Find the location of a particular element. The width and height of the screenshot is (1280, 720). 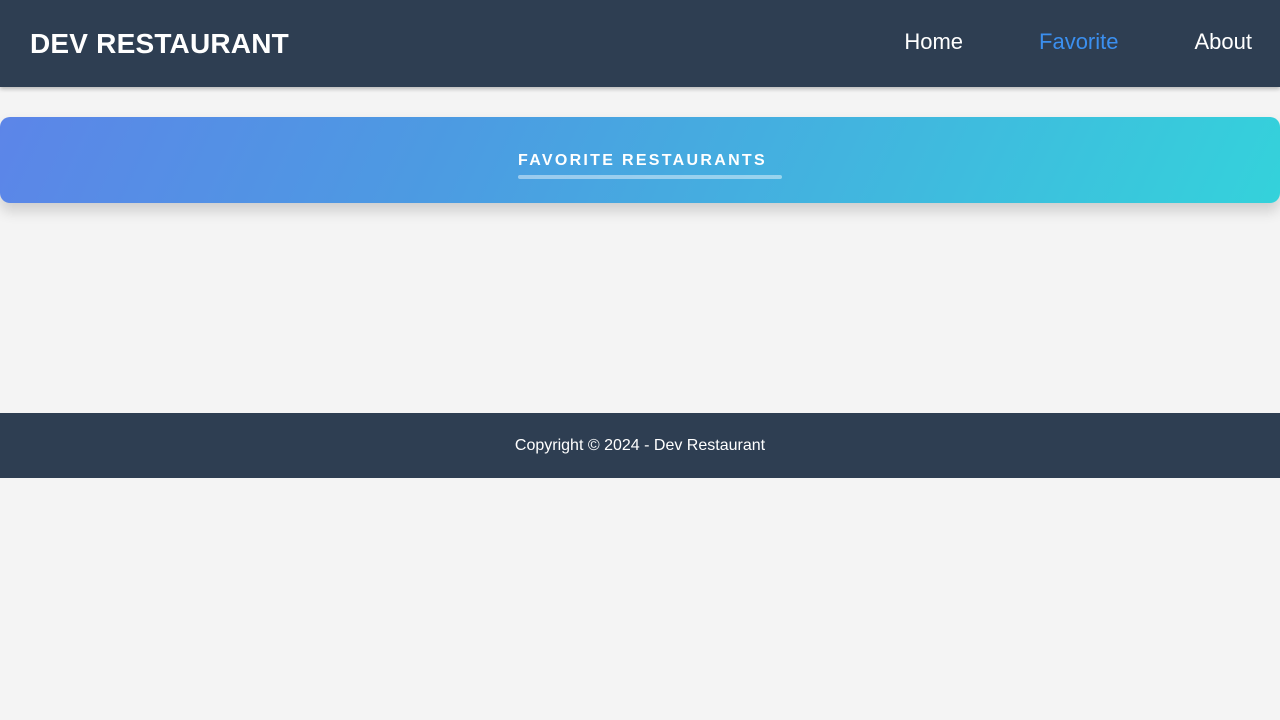

nav-item-favorite: Favorite is located at coordinates (1078, 42).